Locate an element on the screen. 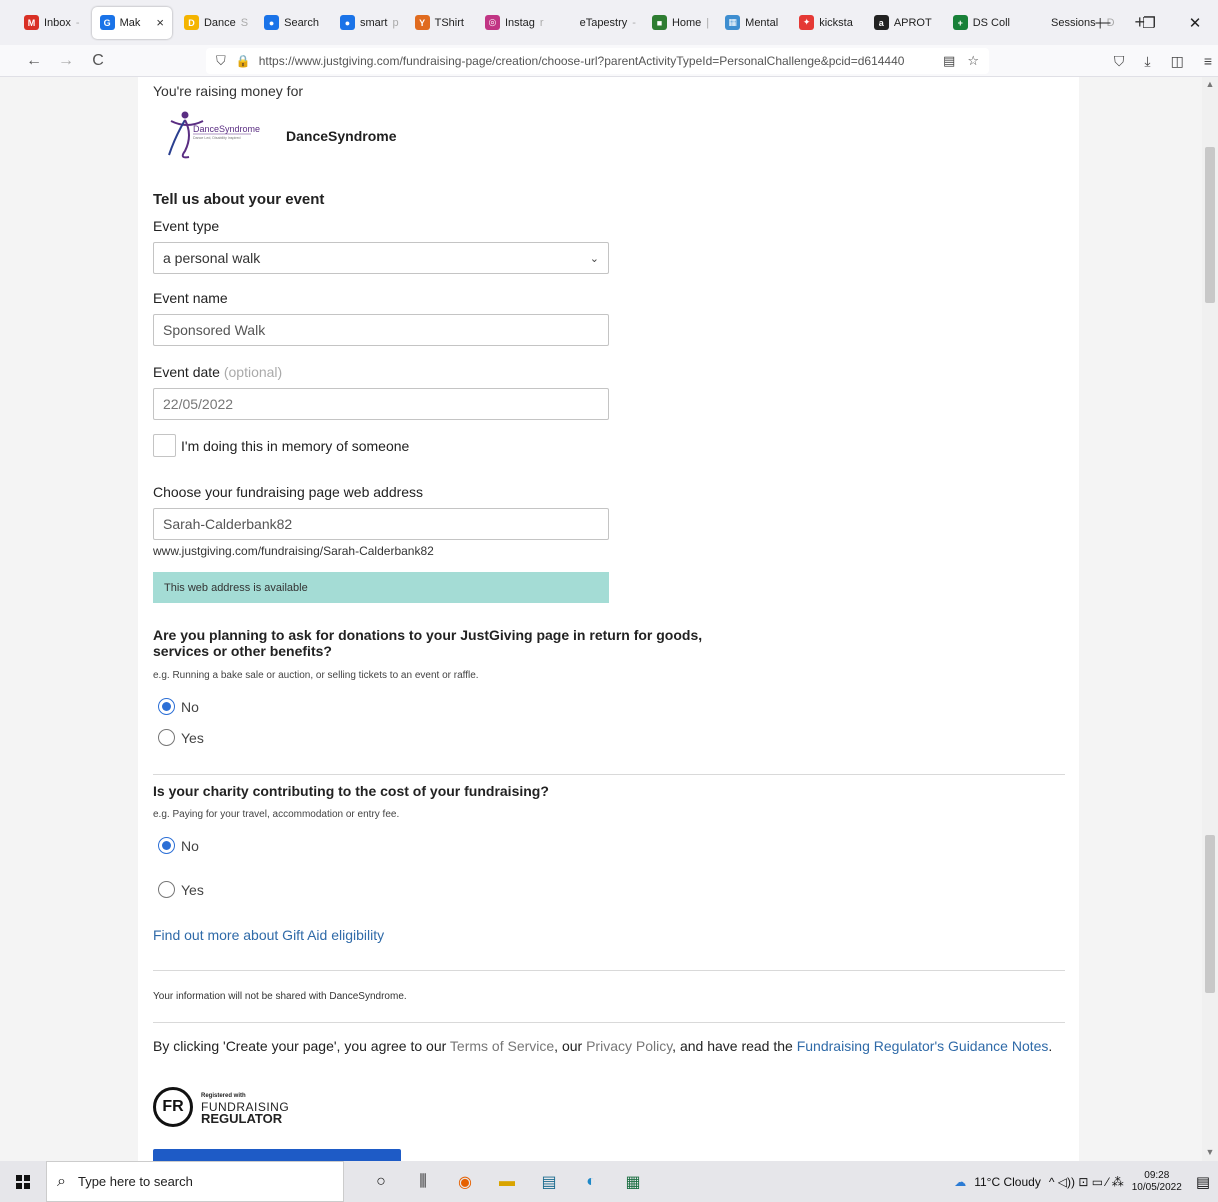 This screenshot has height=1202, width=1218. tab-label: Search is located at coordinates (301, 23).